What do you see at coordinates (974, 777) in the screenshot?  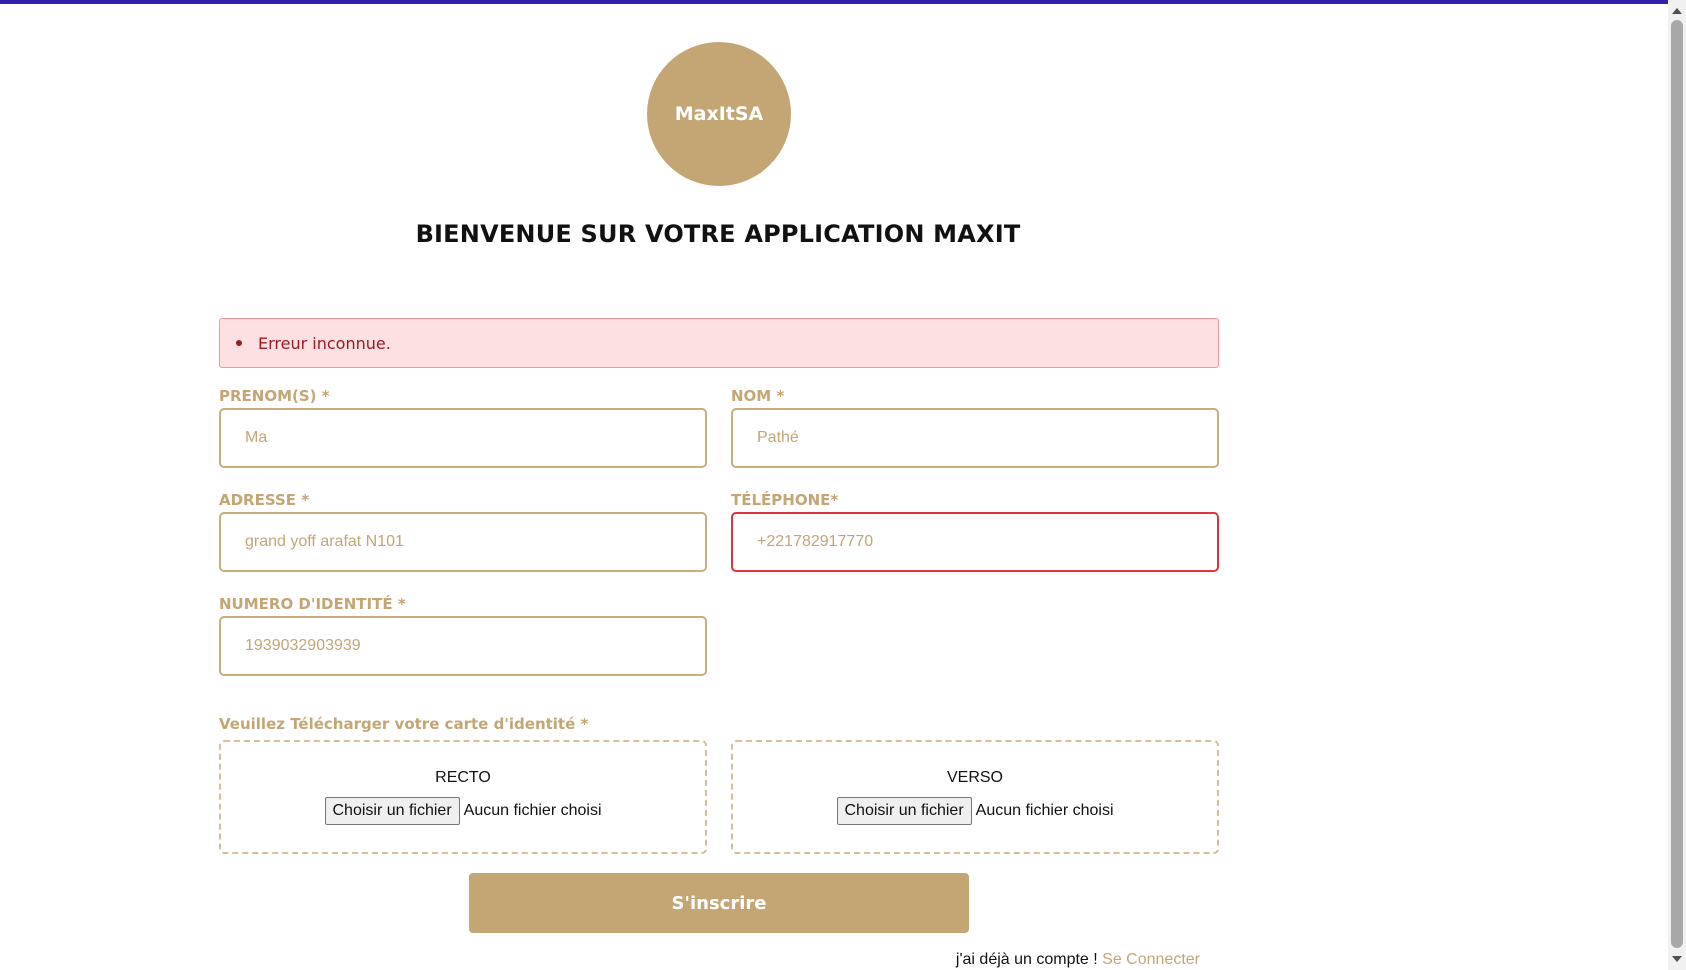 I see `verso-title: VERSO` at bounding box center [974, 777].